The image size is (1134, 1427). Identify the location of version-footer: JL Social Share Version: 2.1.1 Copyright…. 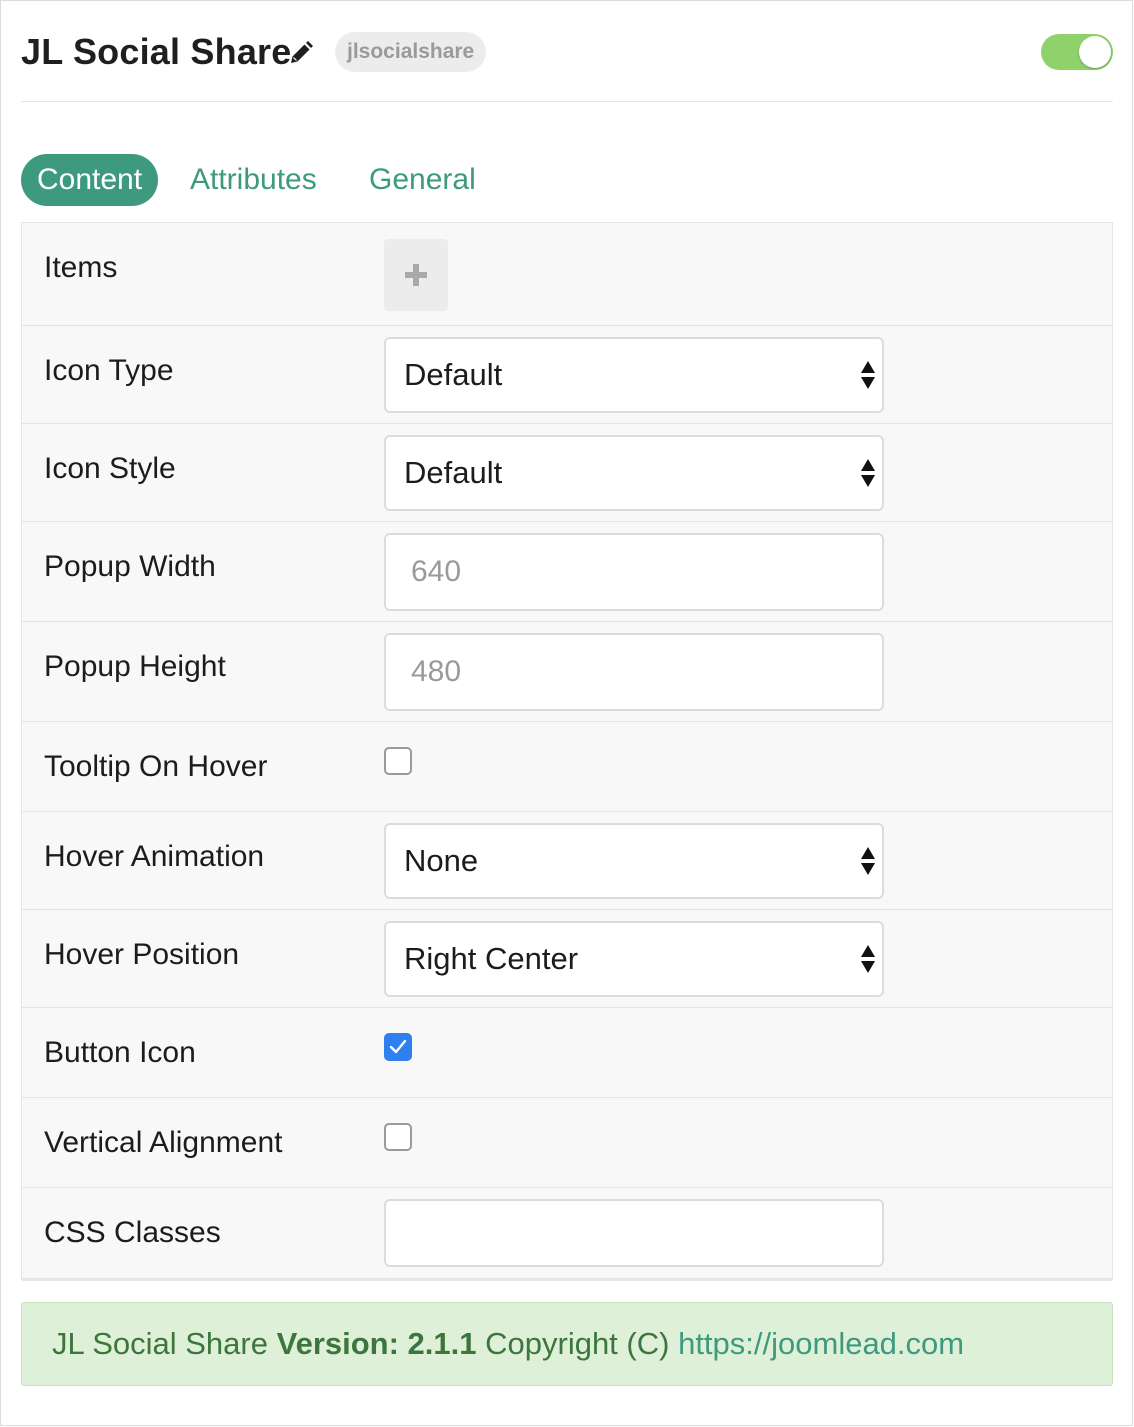
(567, 1344).